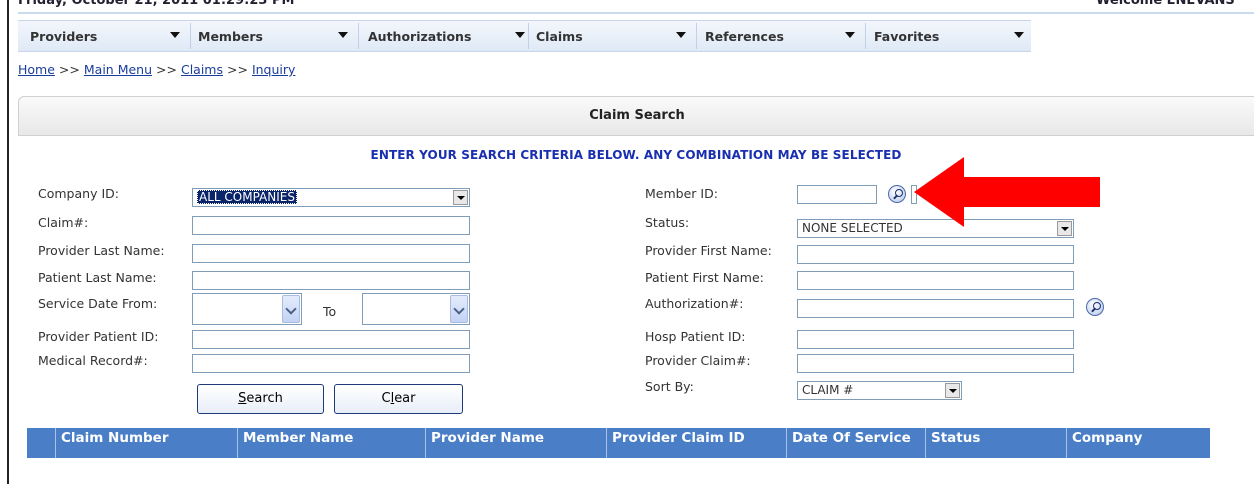  What do you see at coordinates (704, 277) in the screenshot?
I see `patient-first-name-label: Patient First Name:` at bounding box center [704, 277].